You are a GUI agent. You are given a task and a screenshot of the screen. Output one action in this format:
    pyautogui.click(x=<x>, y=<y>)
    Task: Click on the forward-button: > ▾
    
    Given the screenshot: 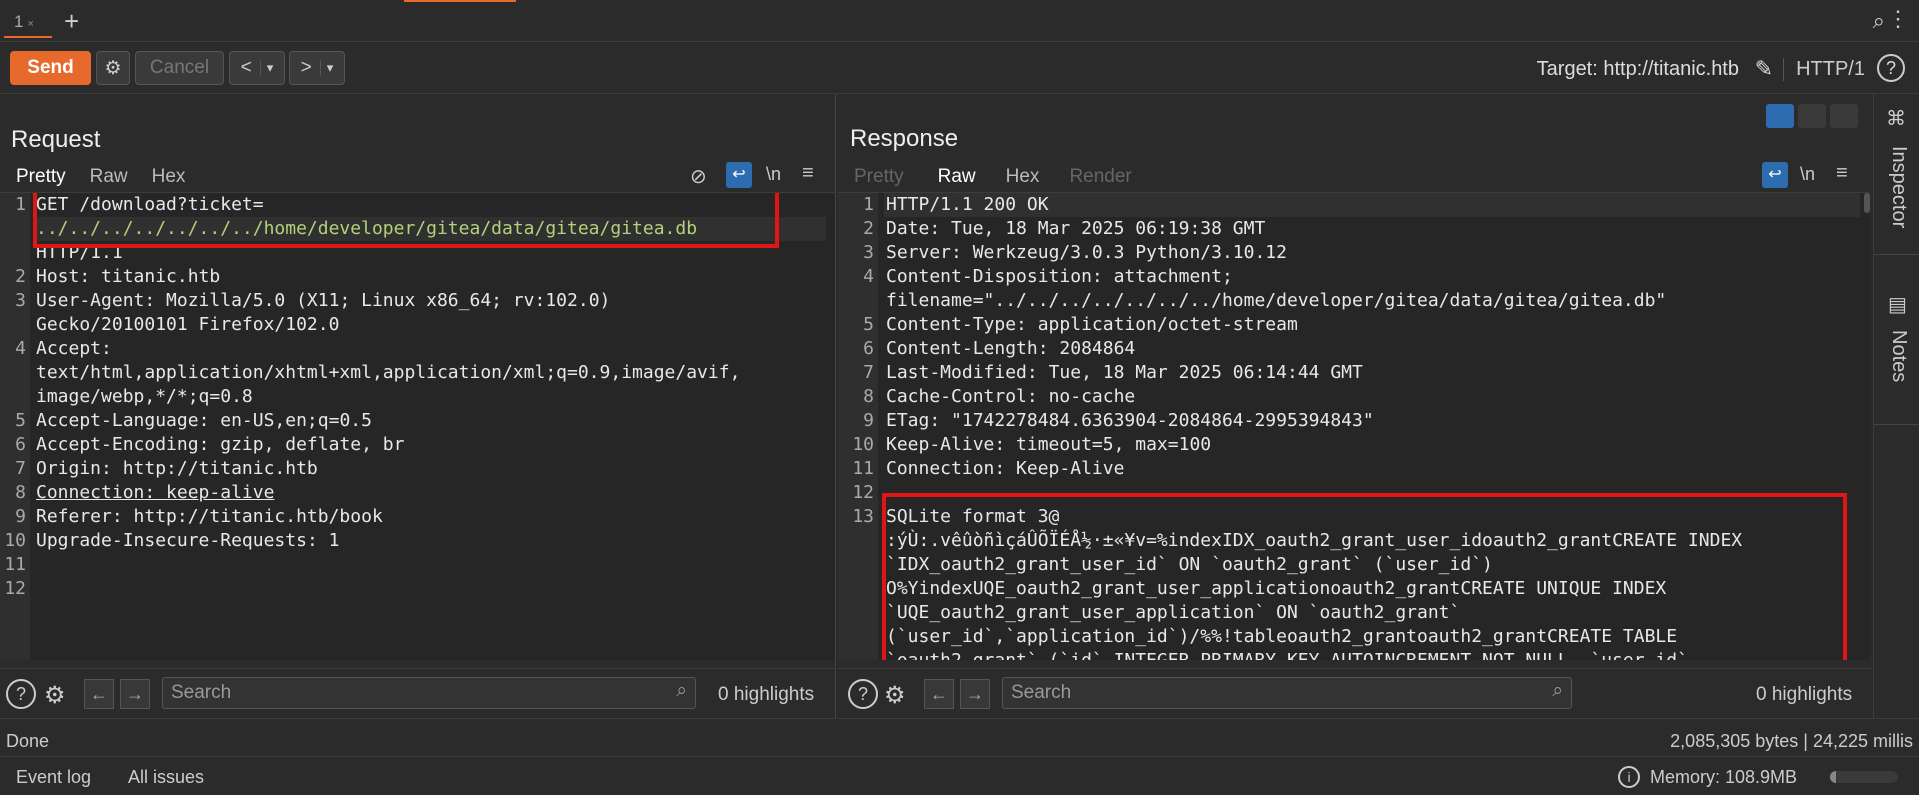 What is the action you would take?
    pyautogui.click(x=317, y=68)
    